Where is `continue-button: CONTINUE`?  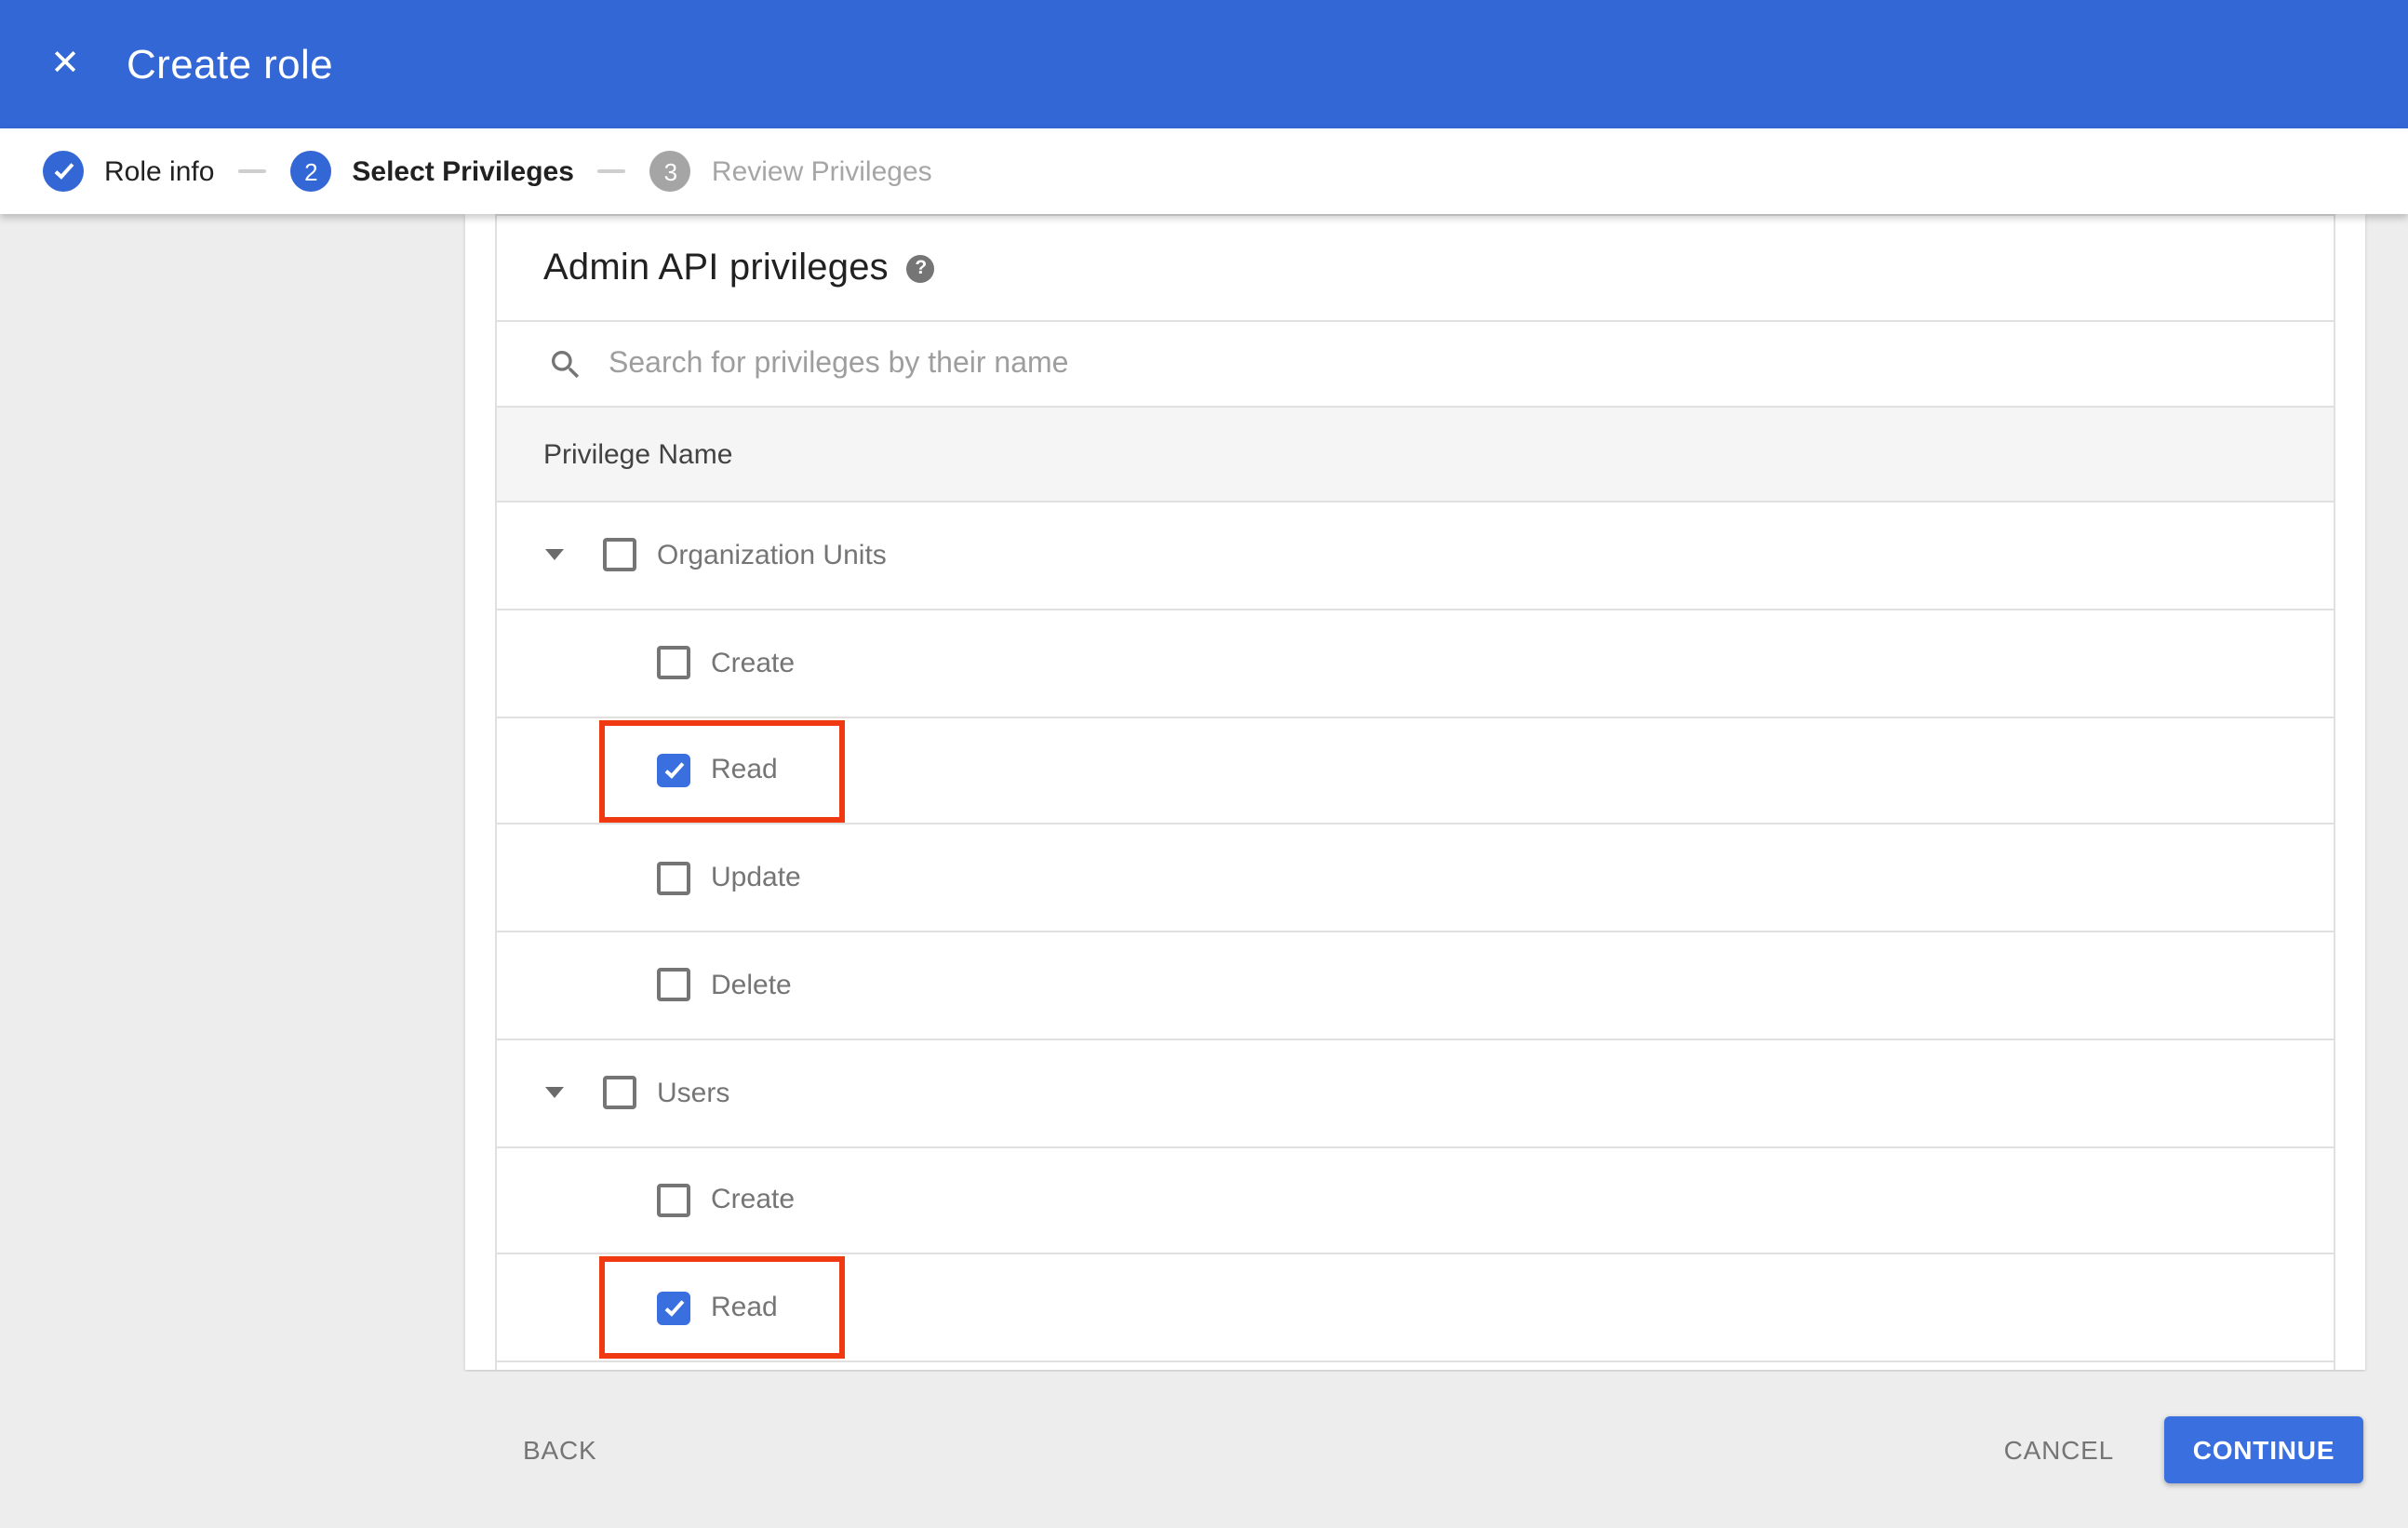 continue-button: CONTINUE is located at coordinates (2263, 1449).